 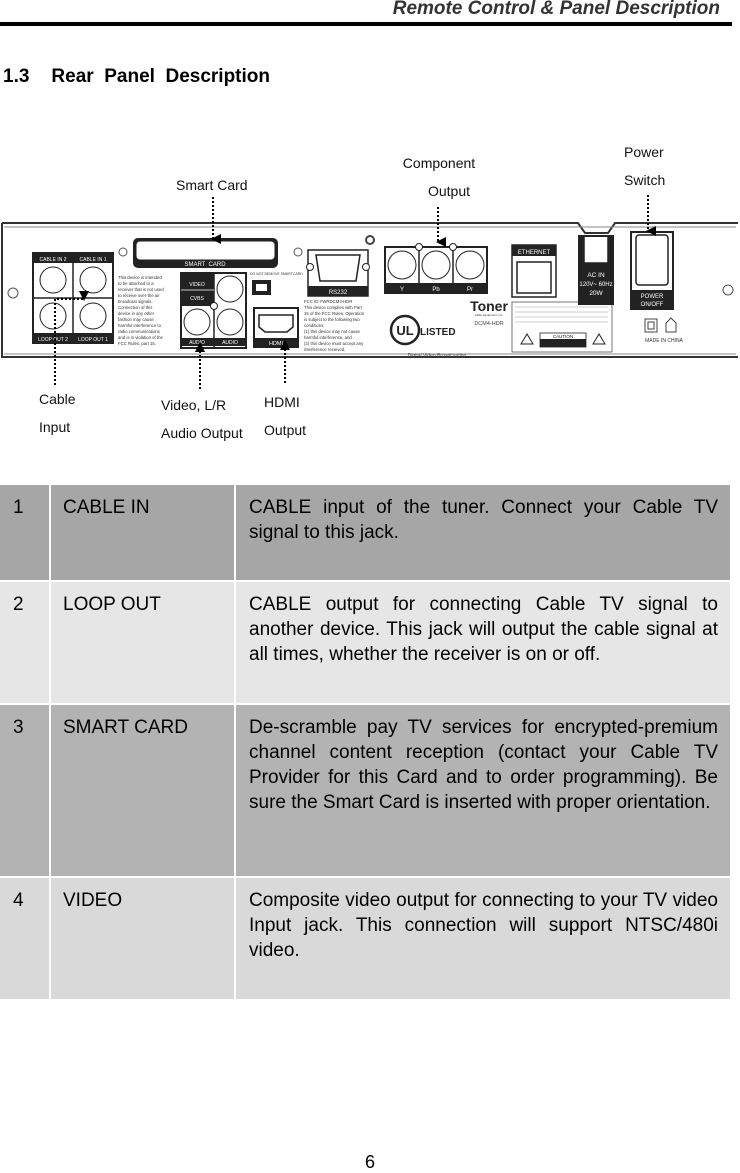 I want to click on svg-text: This device is intended, so click(x=140, y=277).